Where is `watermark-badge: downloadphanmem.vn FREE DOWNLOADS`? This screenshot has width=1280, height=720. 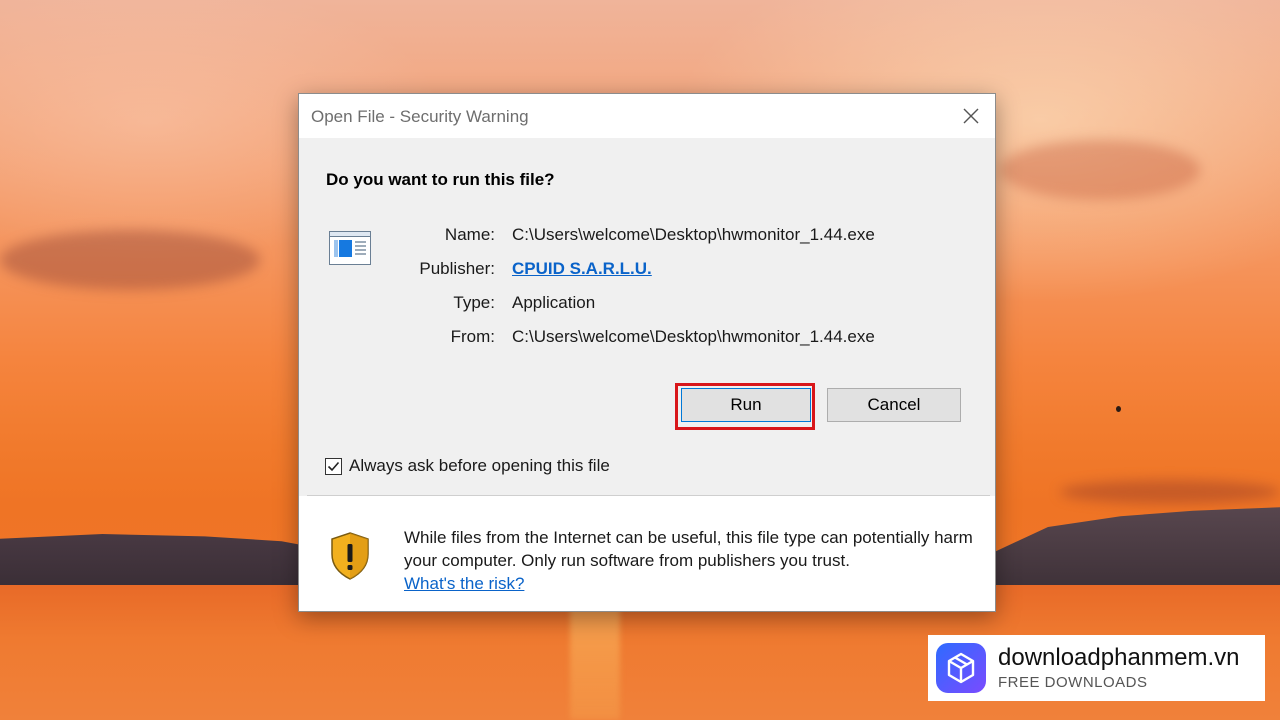
watermark-badge: downloadphanmem.vn FREE DOWNLOADS is located at coordinates (1096, 668).